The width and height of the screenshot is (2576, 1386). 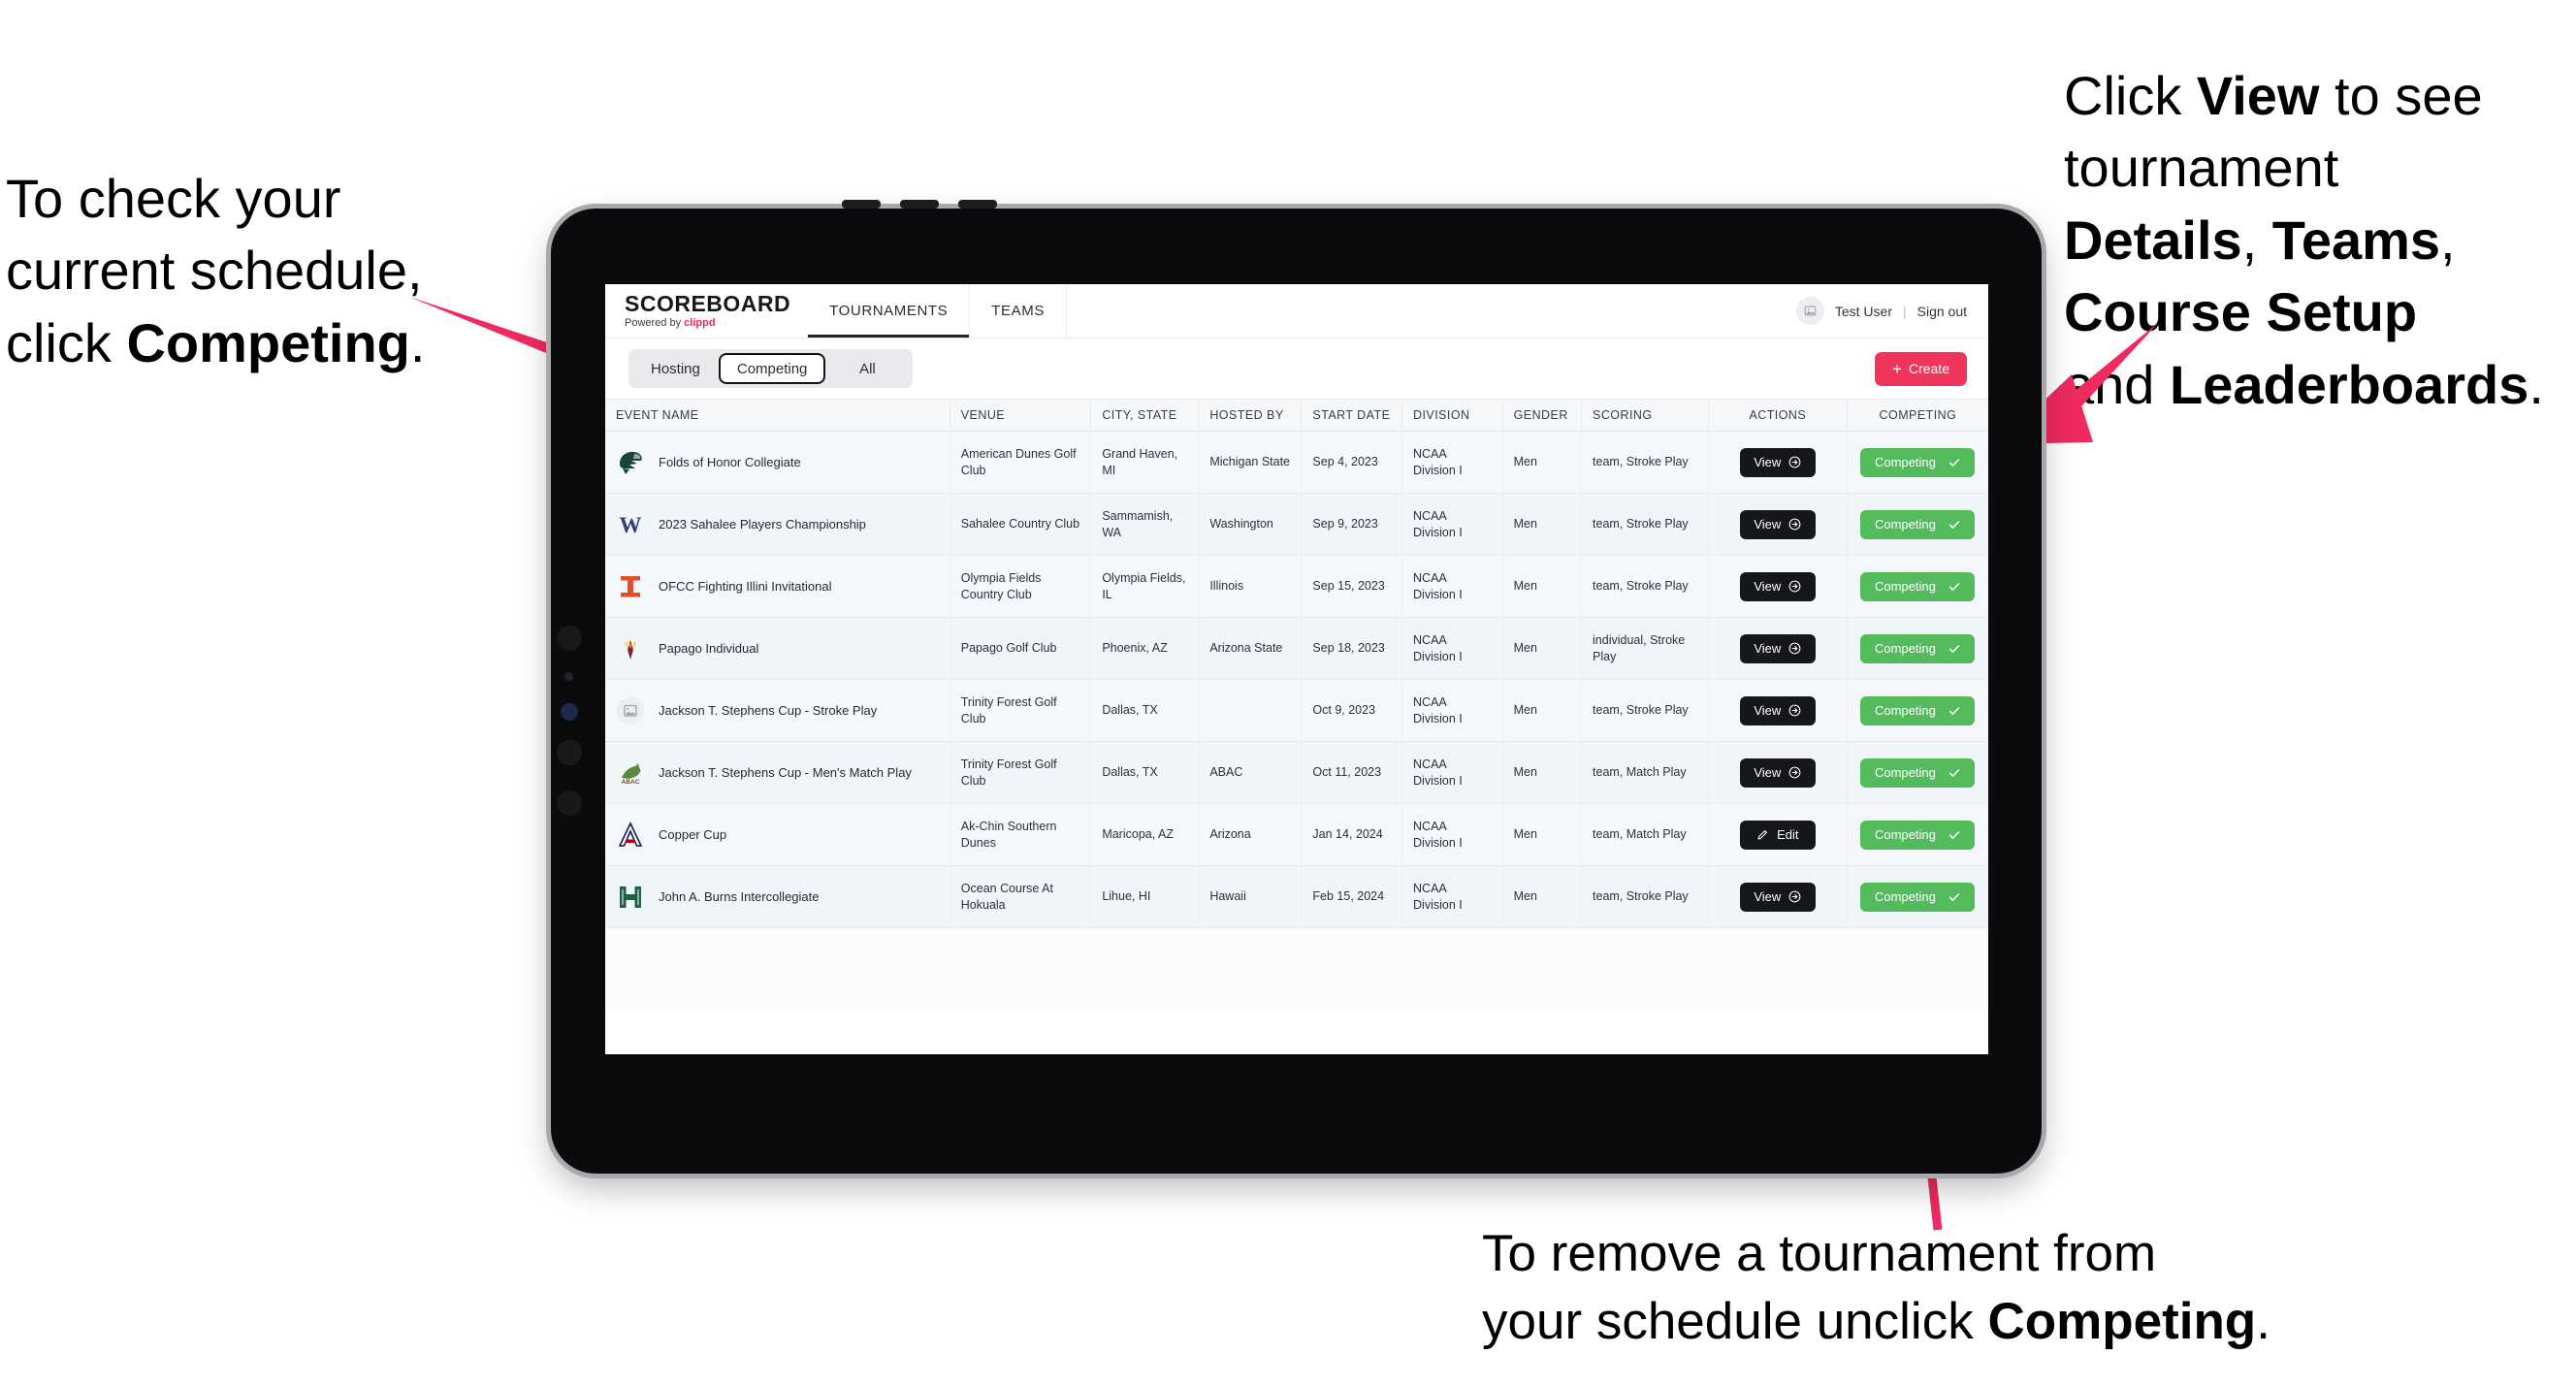 I want to click on sign-out-link: Sign out, so click(x=1942, y=311).